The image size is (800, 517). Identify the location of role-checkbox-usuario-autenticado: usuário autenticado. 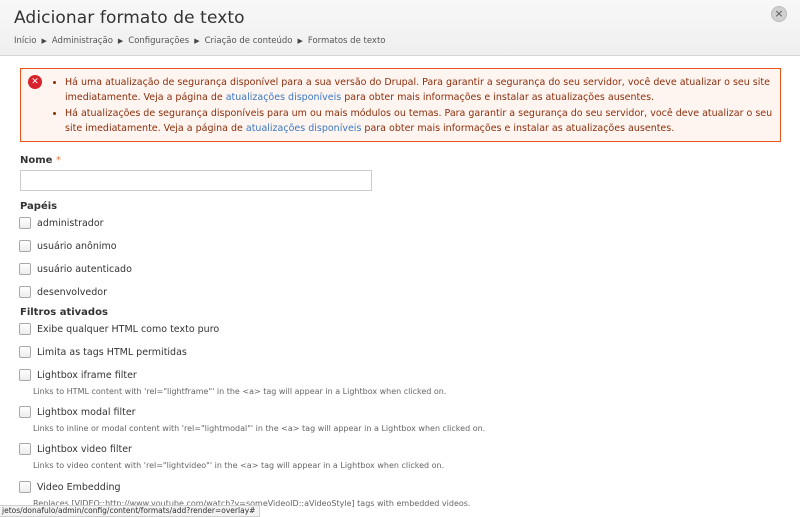
(75, 269).